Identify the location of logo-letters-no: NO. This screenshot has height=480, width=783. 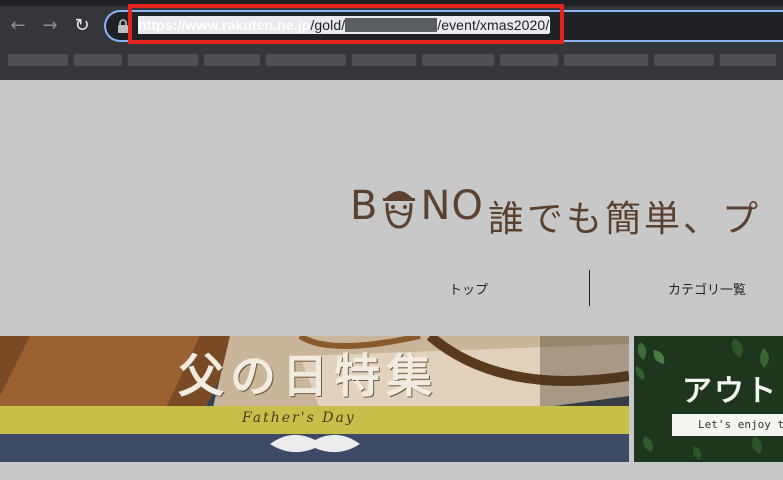
(452, 206).